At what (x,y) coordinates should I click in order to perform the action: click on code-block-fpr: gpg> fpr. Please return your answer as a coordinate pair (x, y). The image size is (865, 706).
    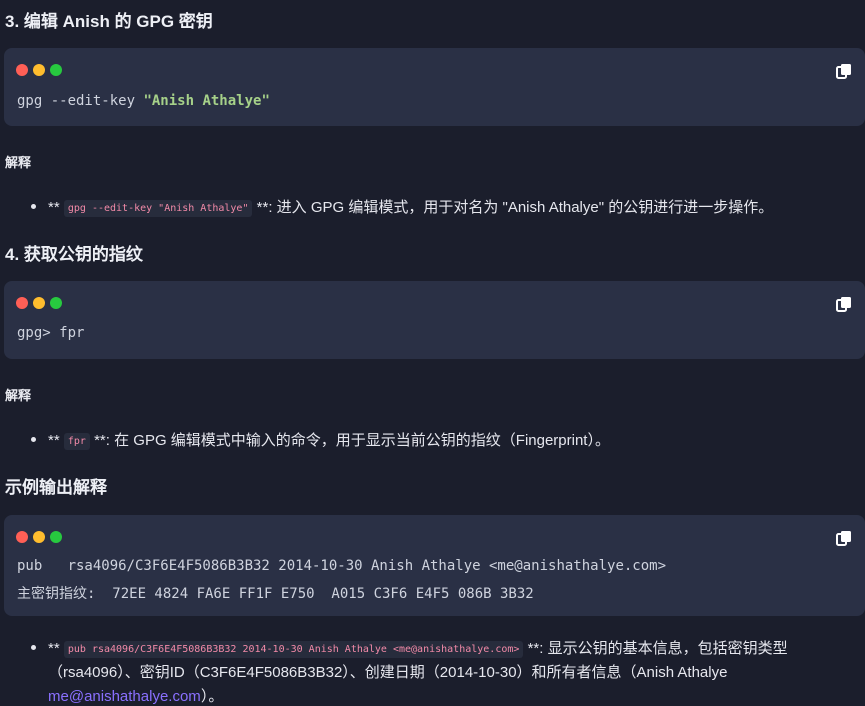
    Looking at the image, I should click on (434, 320).